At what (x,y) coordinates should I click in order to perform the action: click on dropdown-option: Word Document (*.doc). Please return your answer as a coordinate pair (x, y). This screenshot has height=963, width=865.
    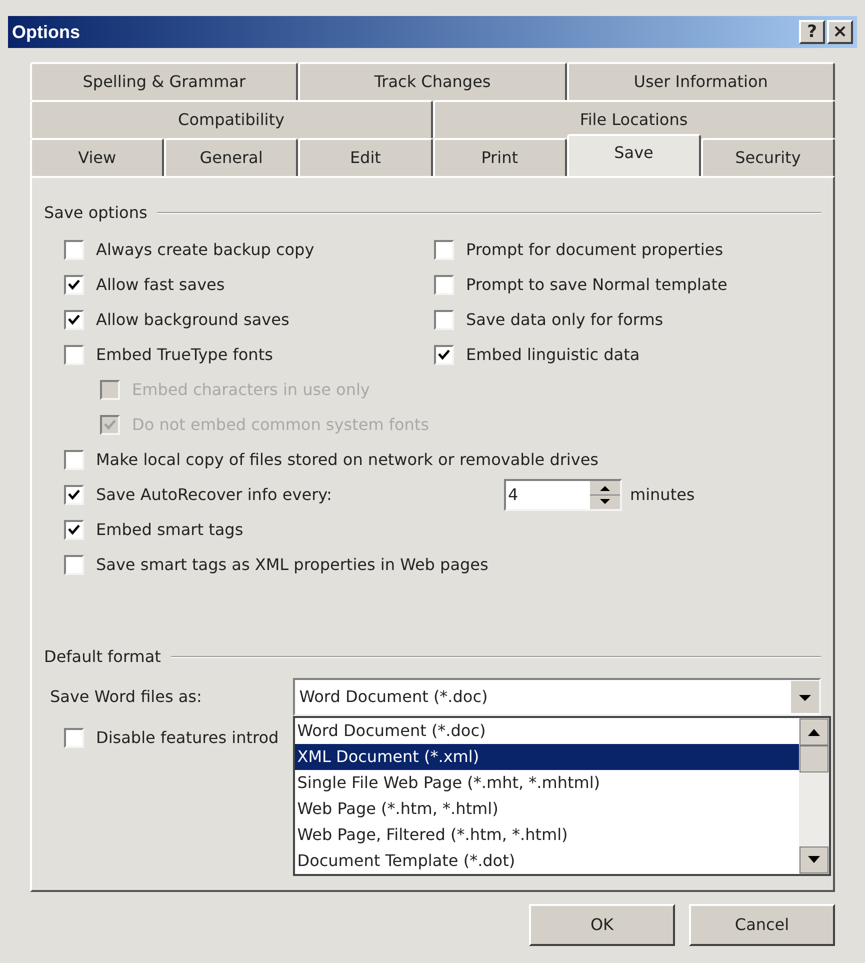
    Looking at the image, I should click on (547, 731).